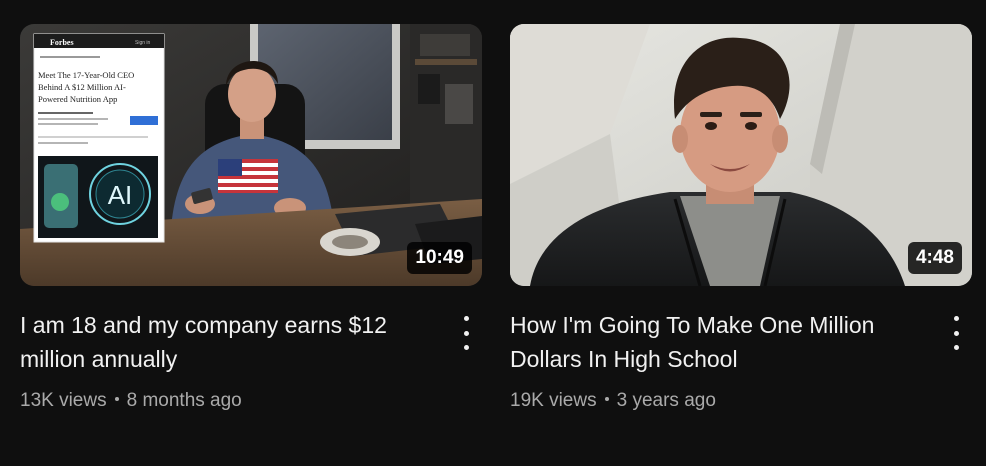 The image size is (986, 466). What do you see at coordinates (143, 43) in the screenshot?
I see `svg-text: Sign in` at bounding box center [143, 43].